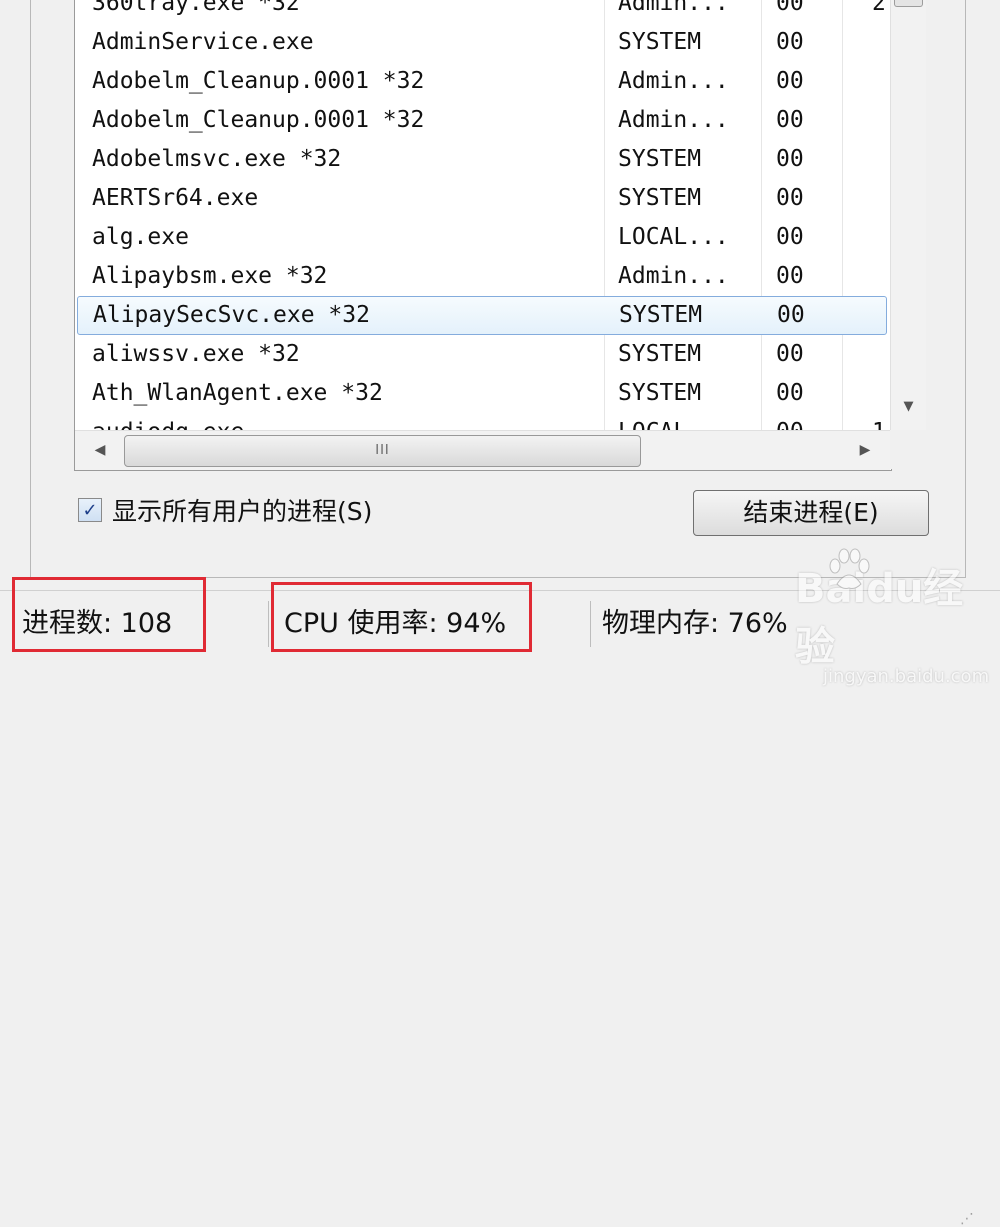 The height and width of the screenshot is (1227, 1000). What do you see at coordinates (196, 354) in the screenshot?
I see `process-name-cell: aliwssv.exe *32` at bounding box center [196, 354].